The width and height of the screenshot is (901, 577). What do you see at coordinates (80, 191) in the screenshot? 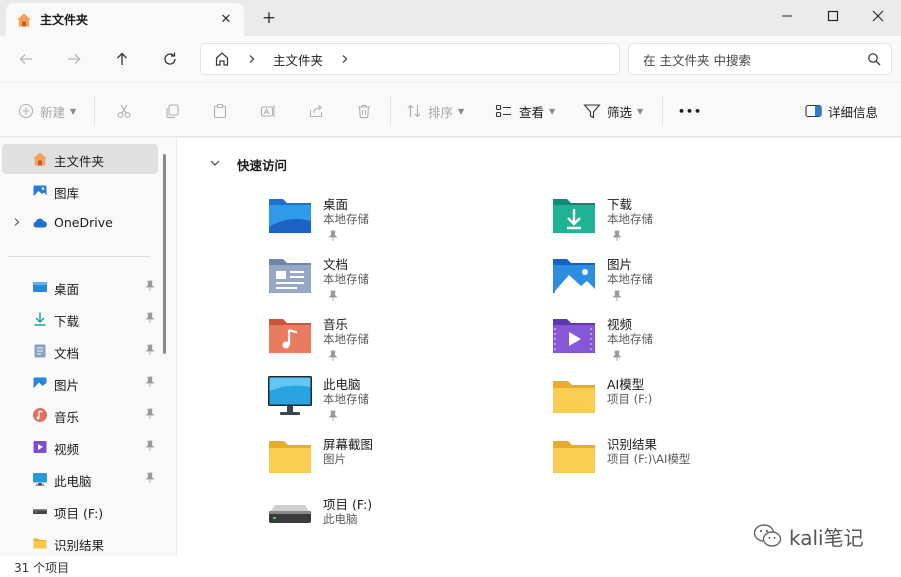
I see `sidebar-item-gallery: 图库` at bounding box center [80, 191].